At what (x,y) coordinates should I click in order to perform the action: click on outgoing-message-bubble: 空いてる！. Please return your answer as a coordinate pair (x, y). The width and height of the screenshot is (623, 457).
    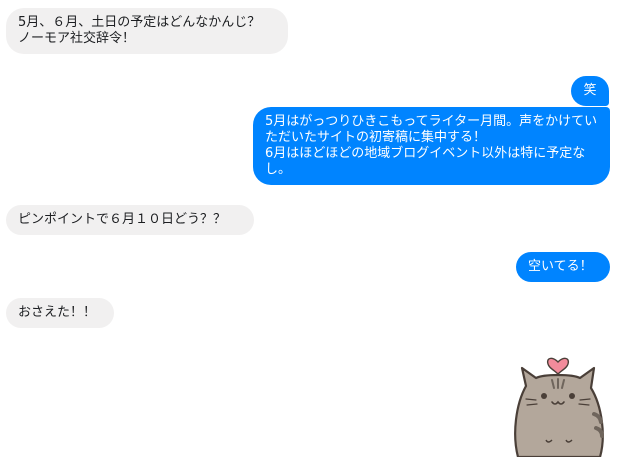
    Looking at the image, I should click on (563, 267).